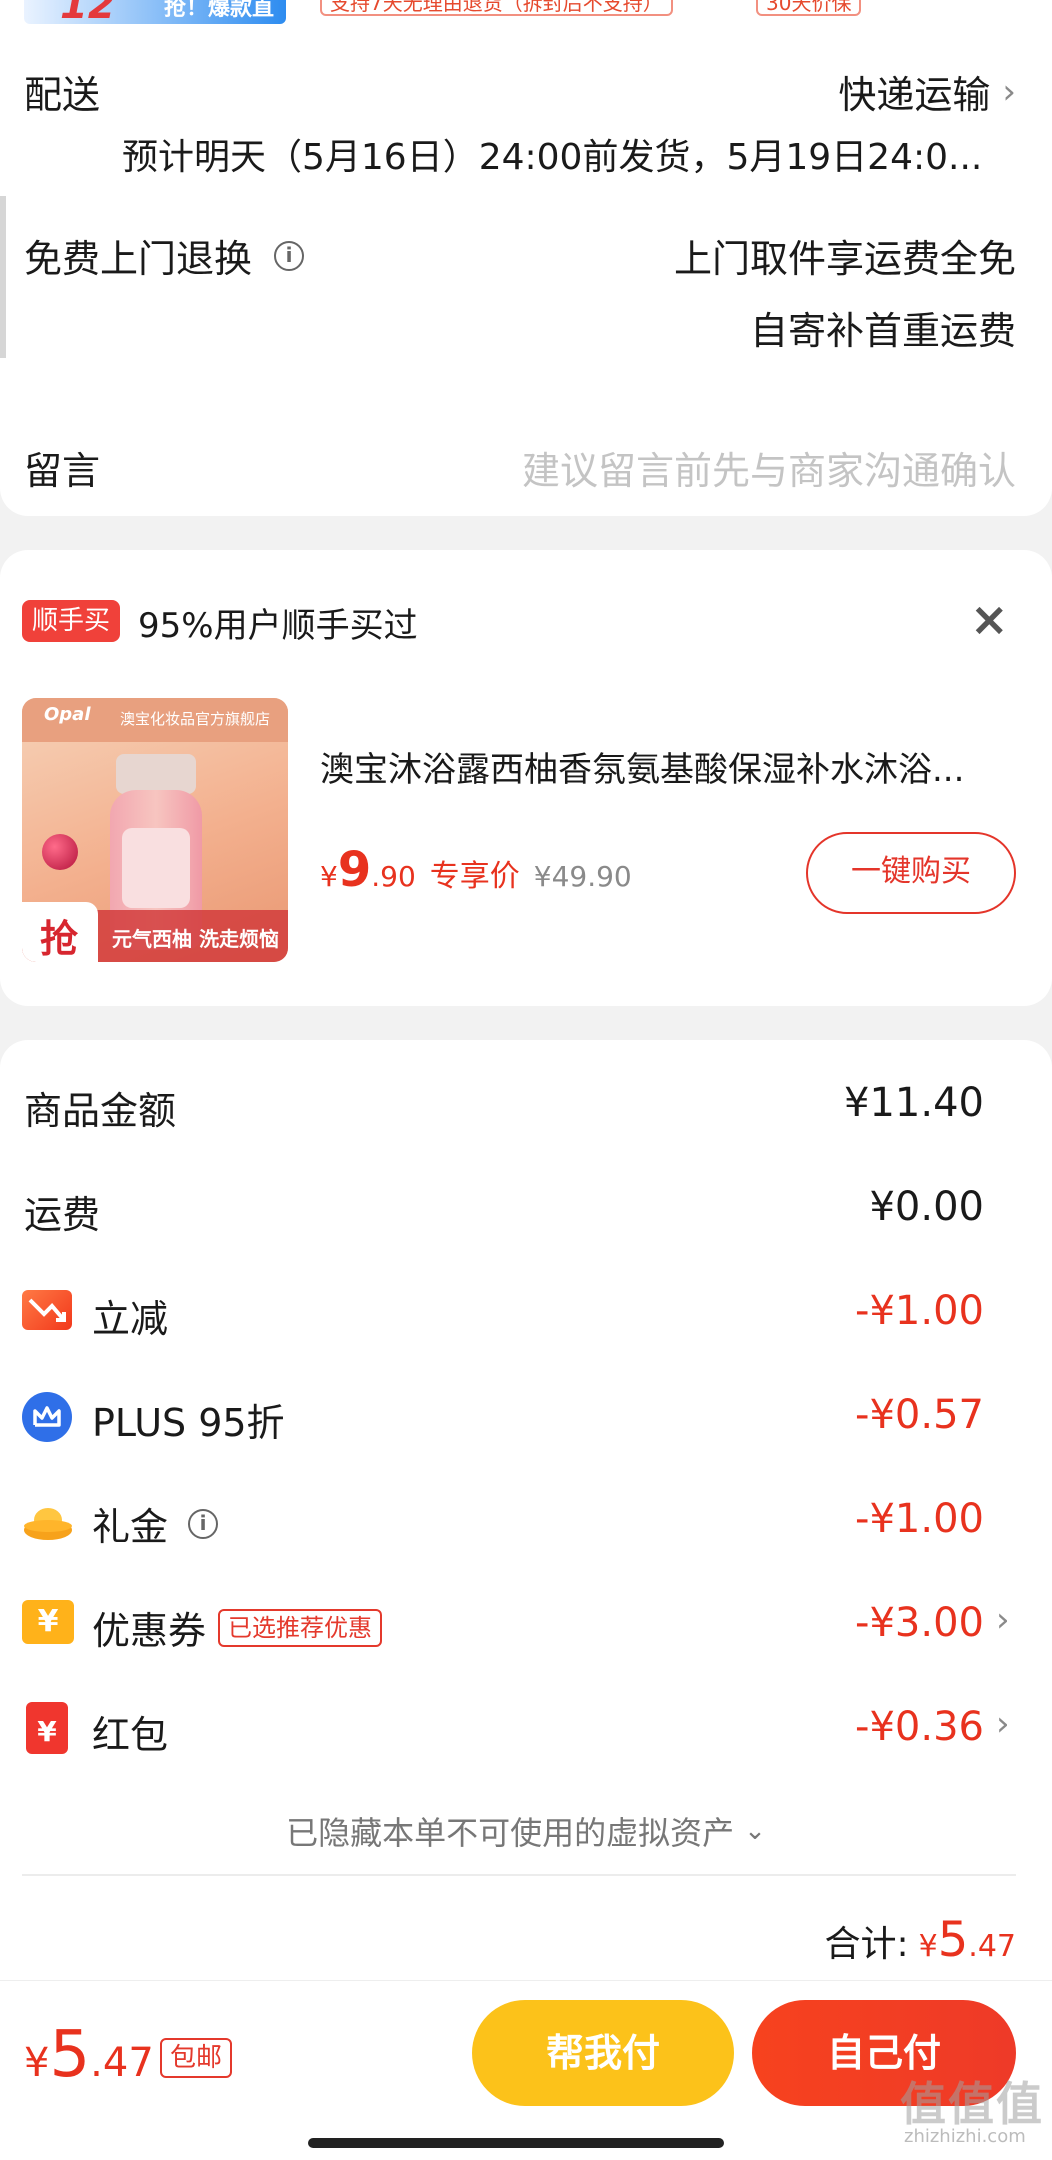  What do you see at coordinates (510, 1833) in the screenshot?
I see `hidden-assets-note: 已隐藏本单不可使用的虚拟资产` at bounding box center [510, 1833].